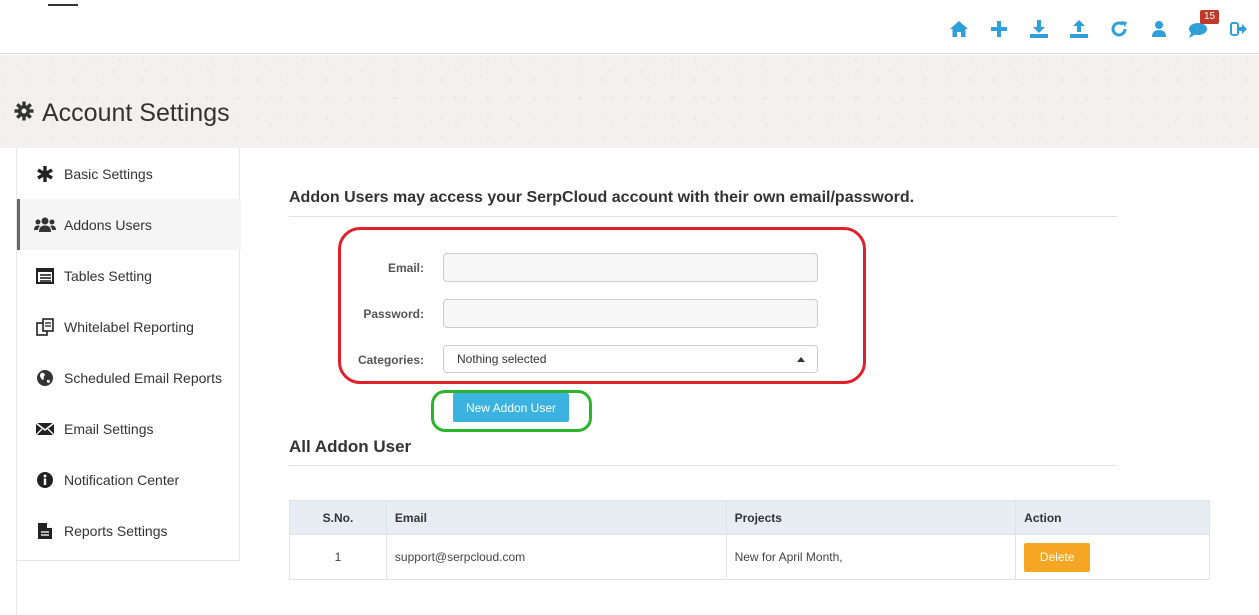  I want to click on page-title: Account Settings, so click(122, 113).